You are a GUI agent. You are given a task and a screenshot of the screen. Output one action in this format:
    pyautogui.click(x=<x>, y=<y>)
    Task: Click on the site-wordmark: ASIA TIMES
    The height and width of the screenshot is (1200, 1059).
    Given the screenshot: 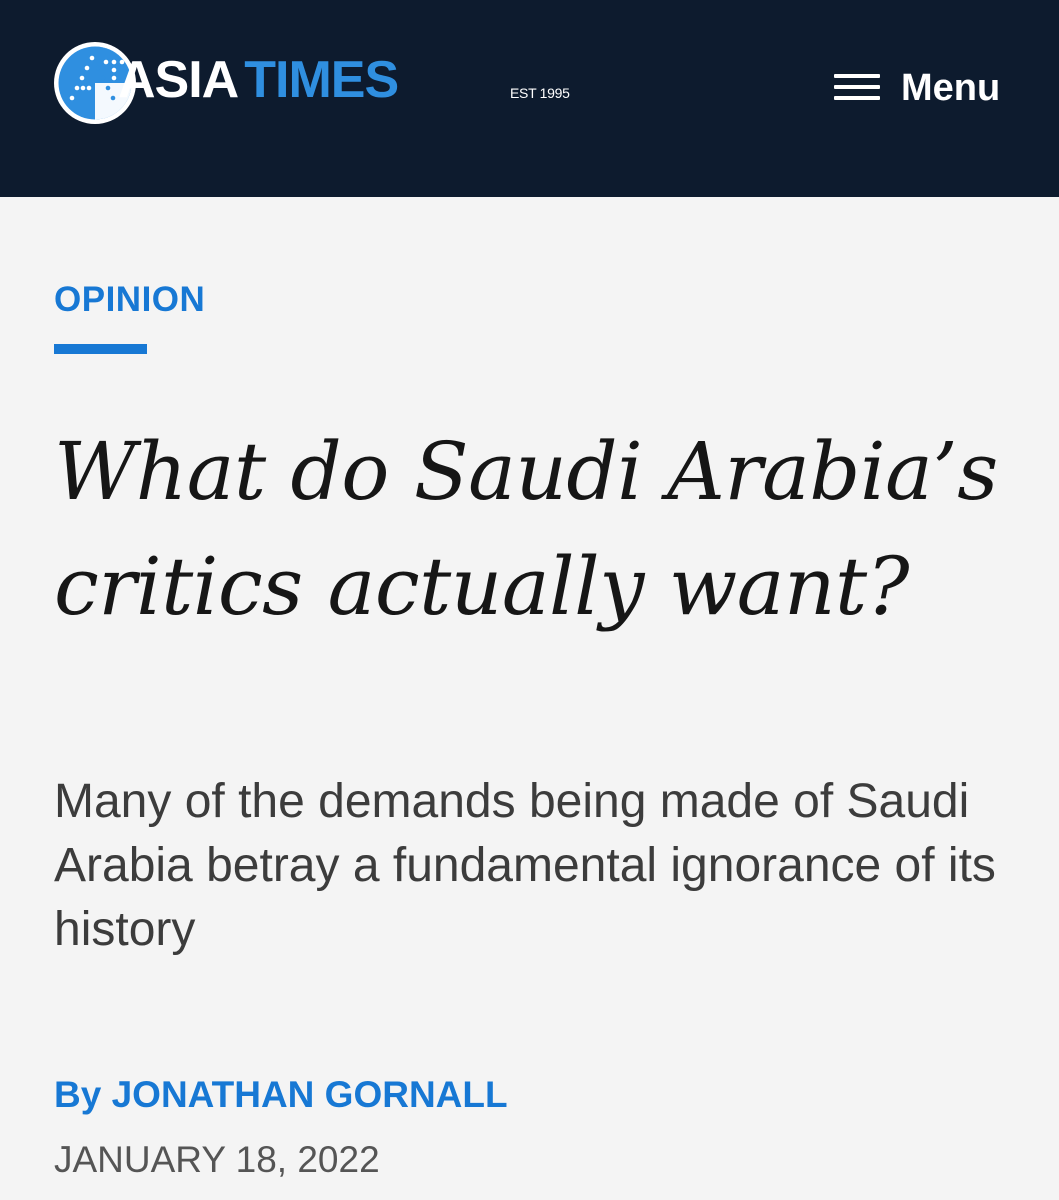 What is the action you would take?
    pyautogui.click(x=258, y=80)
    